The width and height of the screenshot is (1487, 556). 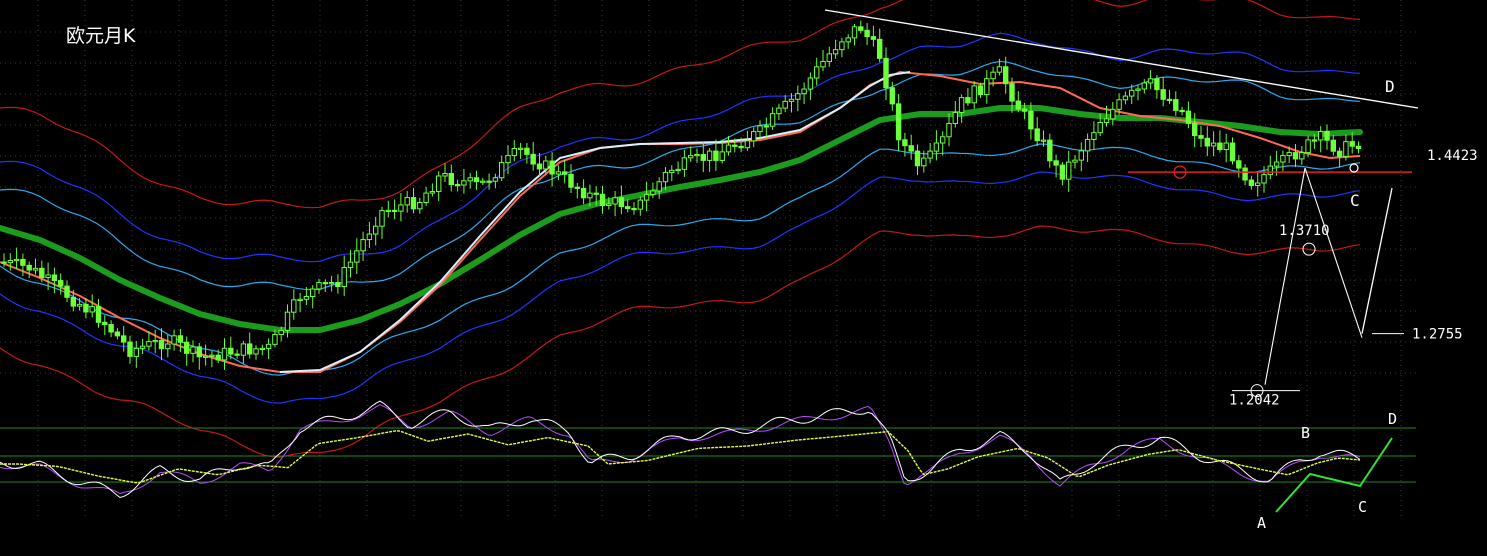 I want to click on wedge-label-c: C, so click(x=1355, y=200).